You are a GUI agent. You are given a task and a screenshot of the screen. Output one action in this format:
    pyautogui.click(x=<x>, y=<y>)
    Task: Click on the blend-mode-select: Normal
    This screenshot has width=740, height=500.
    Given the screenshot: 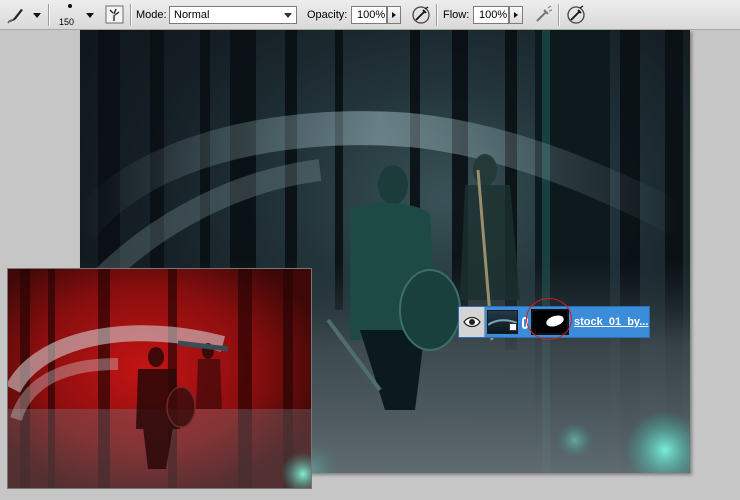 What is the action you would take?
    pyautogui.click(x=233, y=15)
    